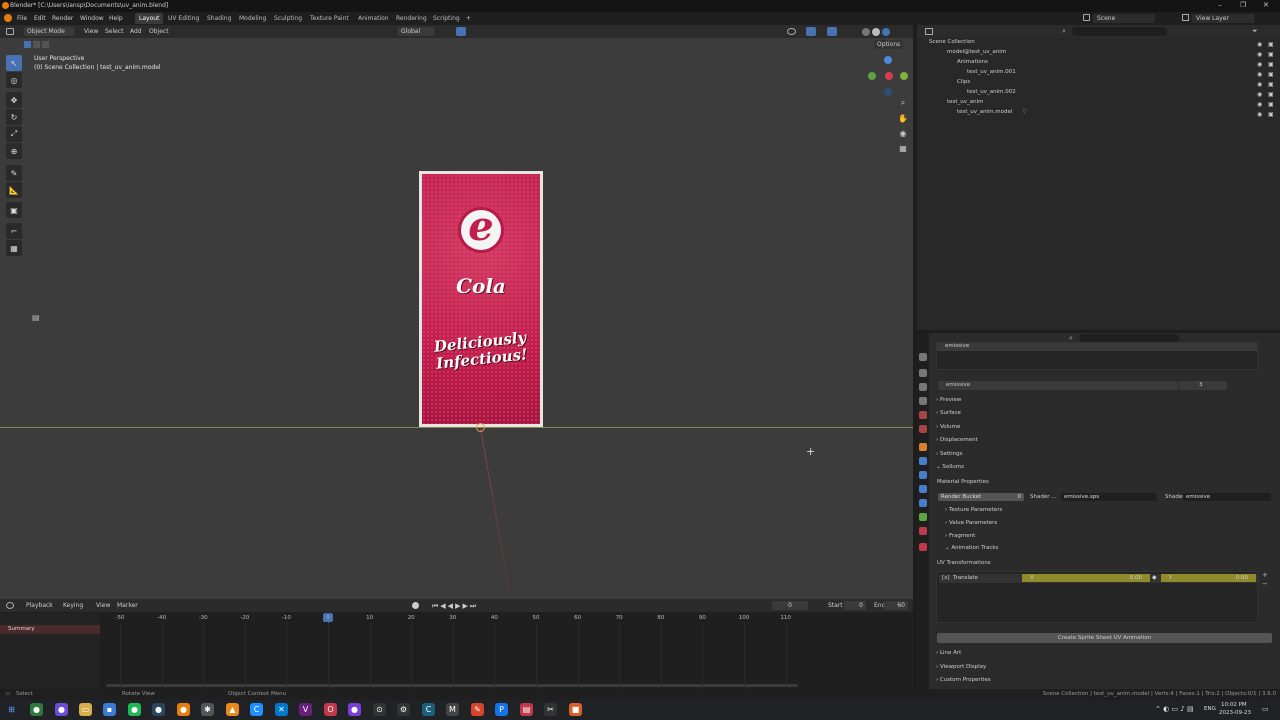 Image resolution: width=1280 pixels, height=720 pixels. I want to click on shader-field-1: emissive.sps, so click(1109, 497).